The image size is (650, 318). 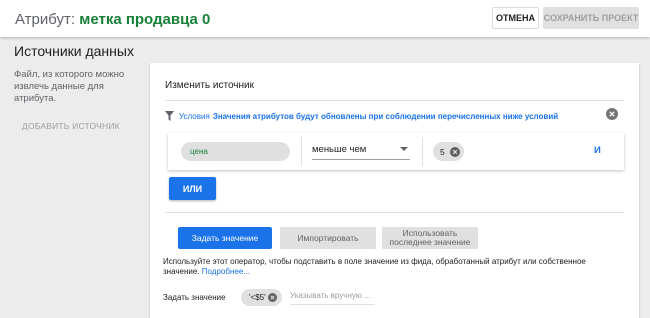 I want to click on page-title: Атрибут: метка продавца 0, so click(x=112, y=19).